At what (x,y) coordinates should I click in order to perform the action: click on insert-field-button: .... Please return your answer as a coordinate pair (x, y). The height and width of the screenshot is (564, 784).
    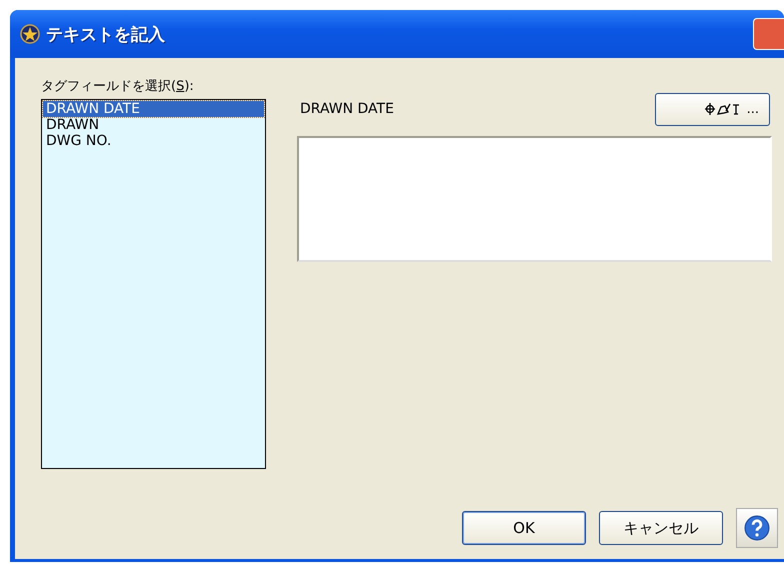
    Looking at the image, I should click on (712, 109).